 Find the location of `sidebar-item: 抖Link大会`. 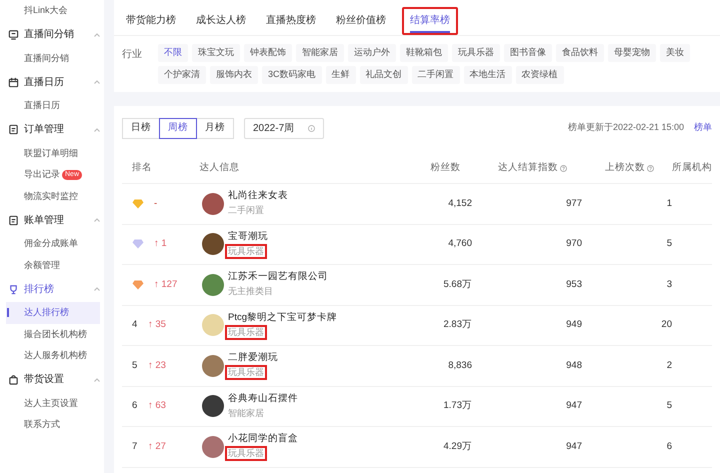

sidebar-item: 抖Link大会 is located at coordinates (53, 11).